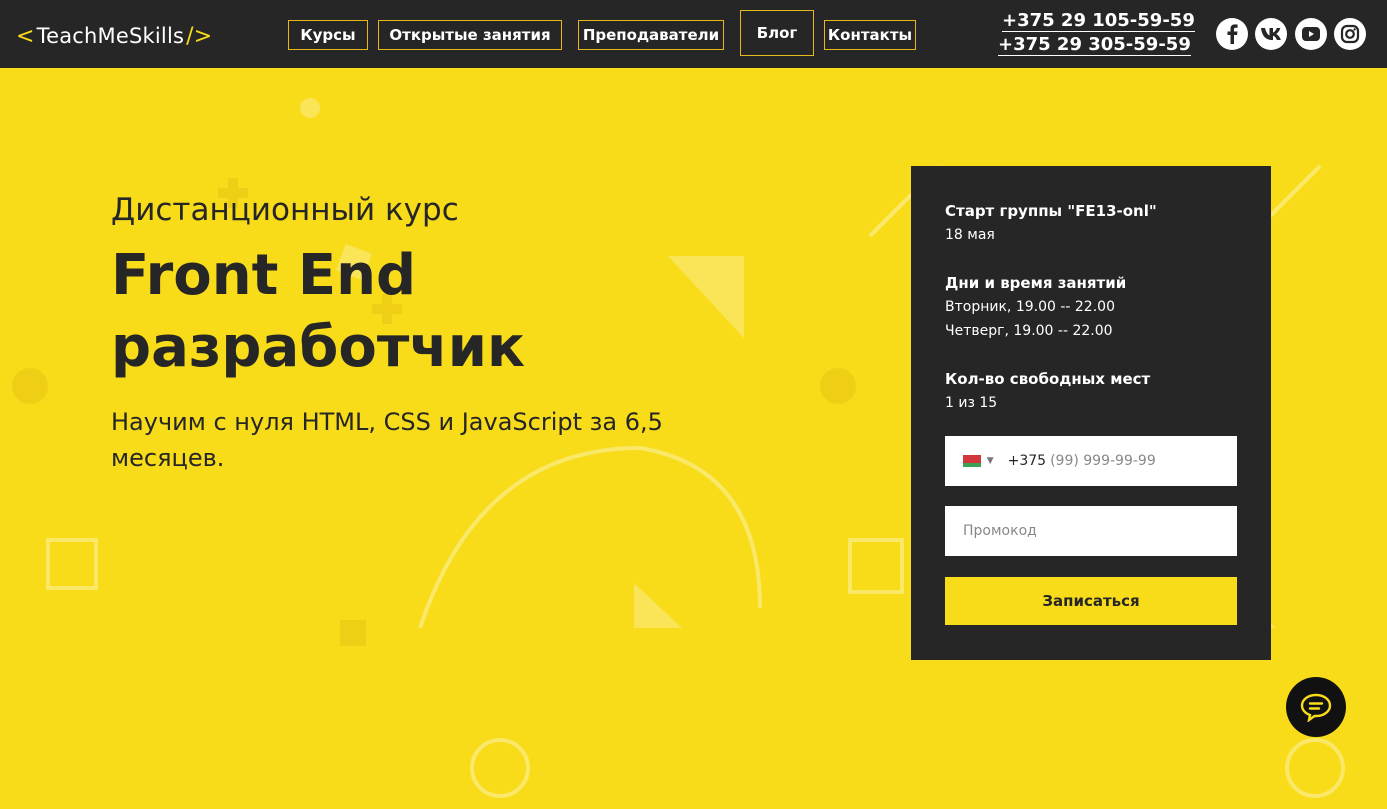 This screenshot has height=809, width=1387. I want to click on nav-item-teachers: Преподаватели, so click(651, 35).